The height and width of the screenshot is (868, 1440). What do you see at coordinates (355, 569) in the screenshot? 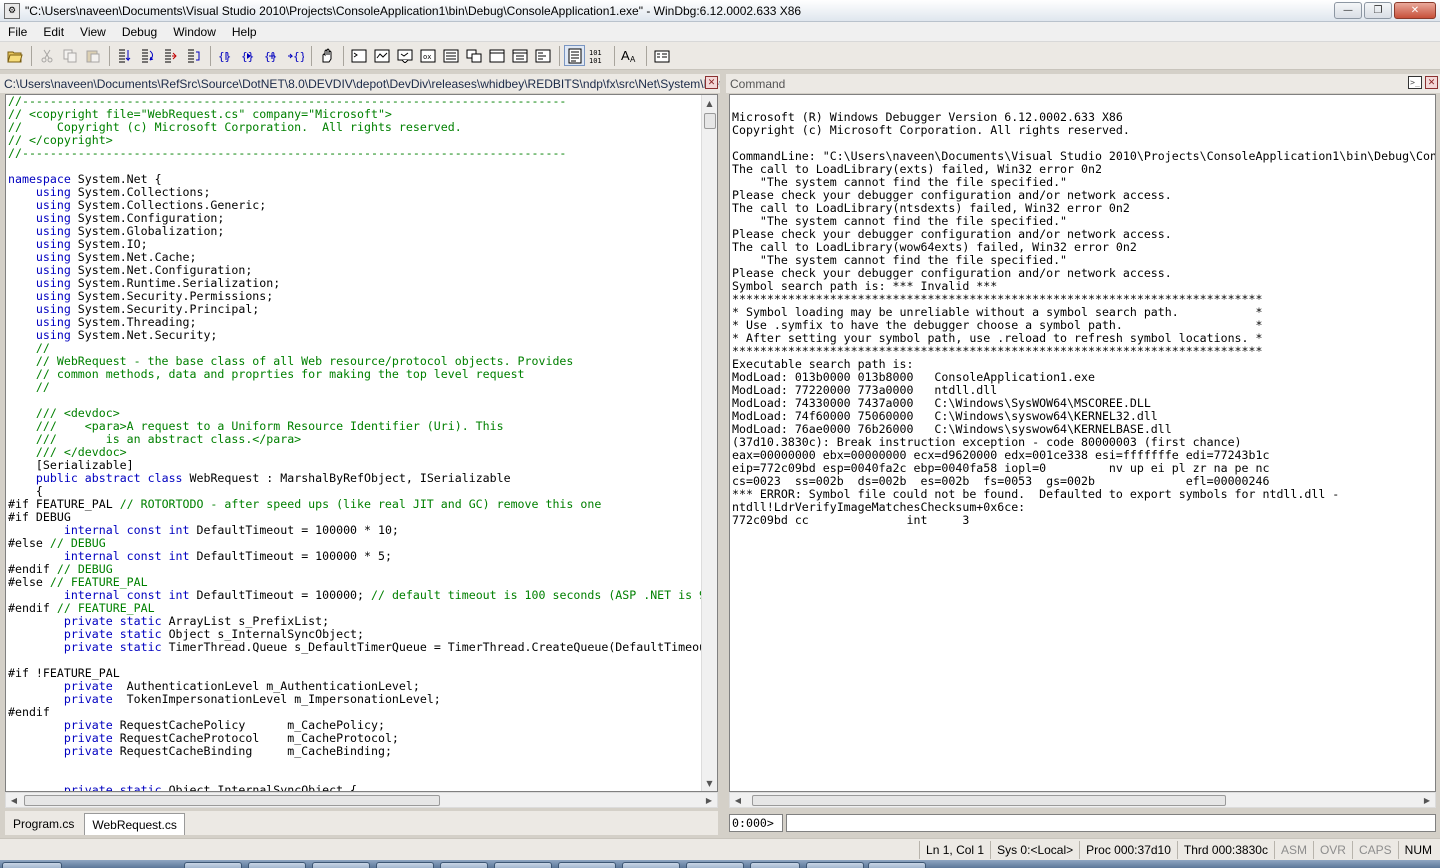
I see `source-line: #endif // DEBUG` at bounding box center [355, 569].